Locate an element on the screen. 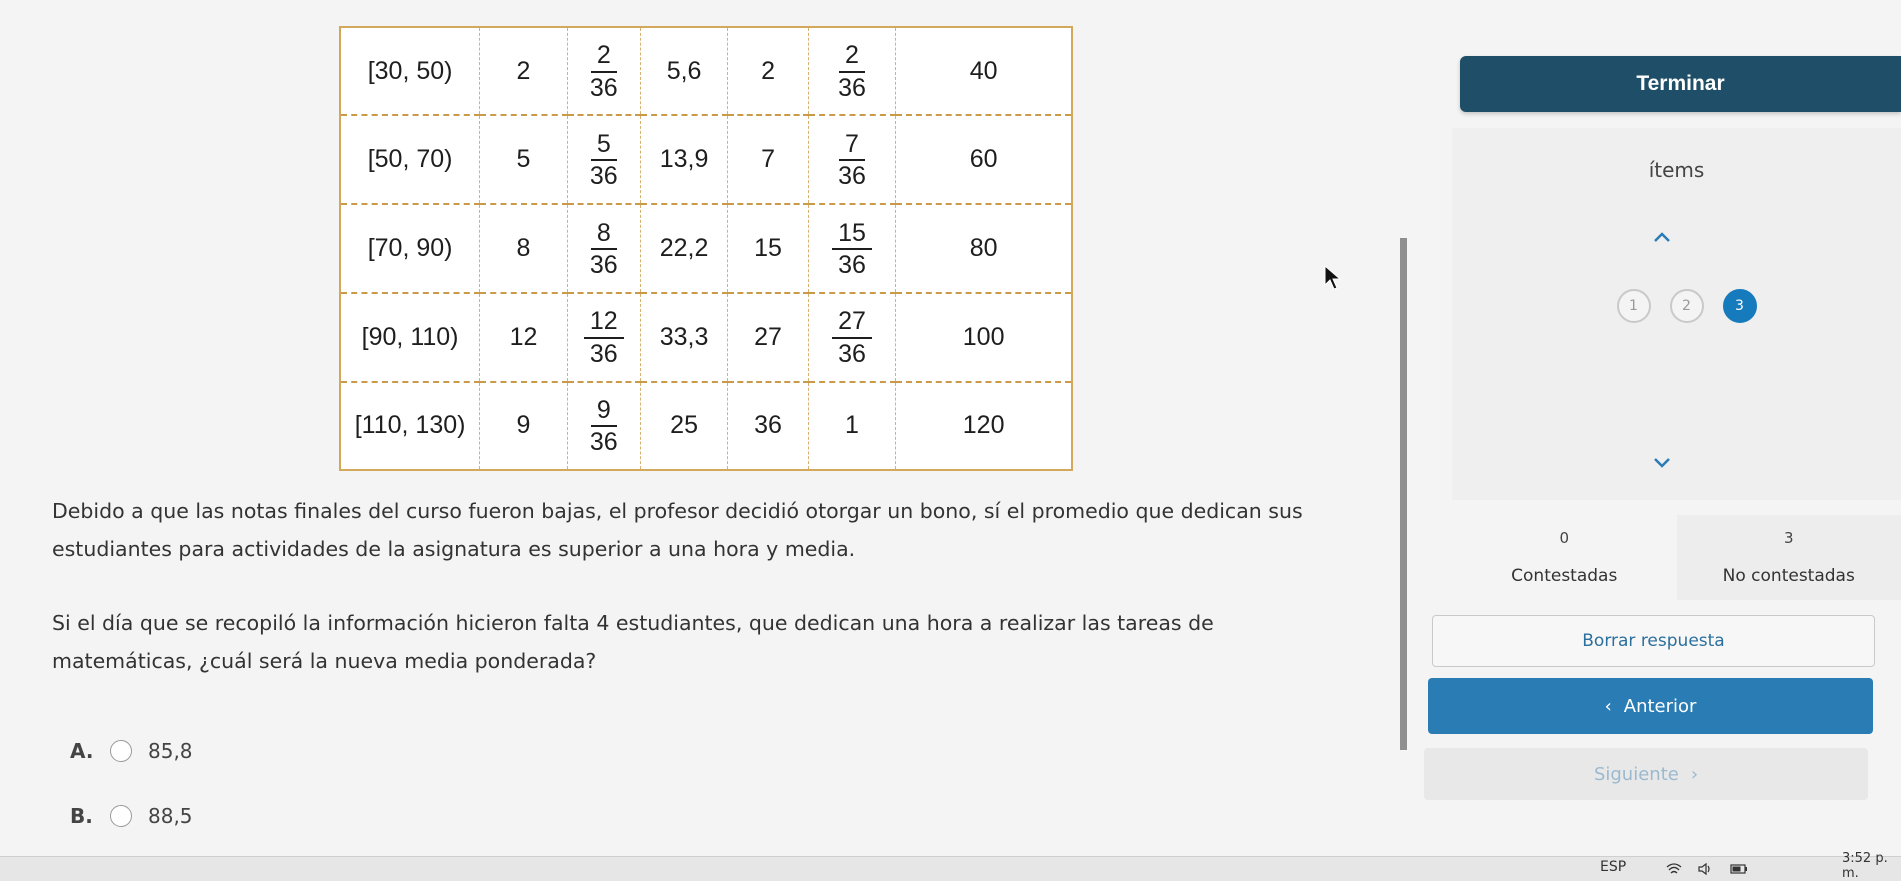  cell-cumulative-frequency: 36 is located at coordinates (768, 425).